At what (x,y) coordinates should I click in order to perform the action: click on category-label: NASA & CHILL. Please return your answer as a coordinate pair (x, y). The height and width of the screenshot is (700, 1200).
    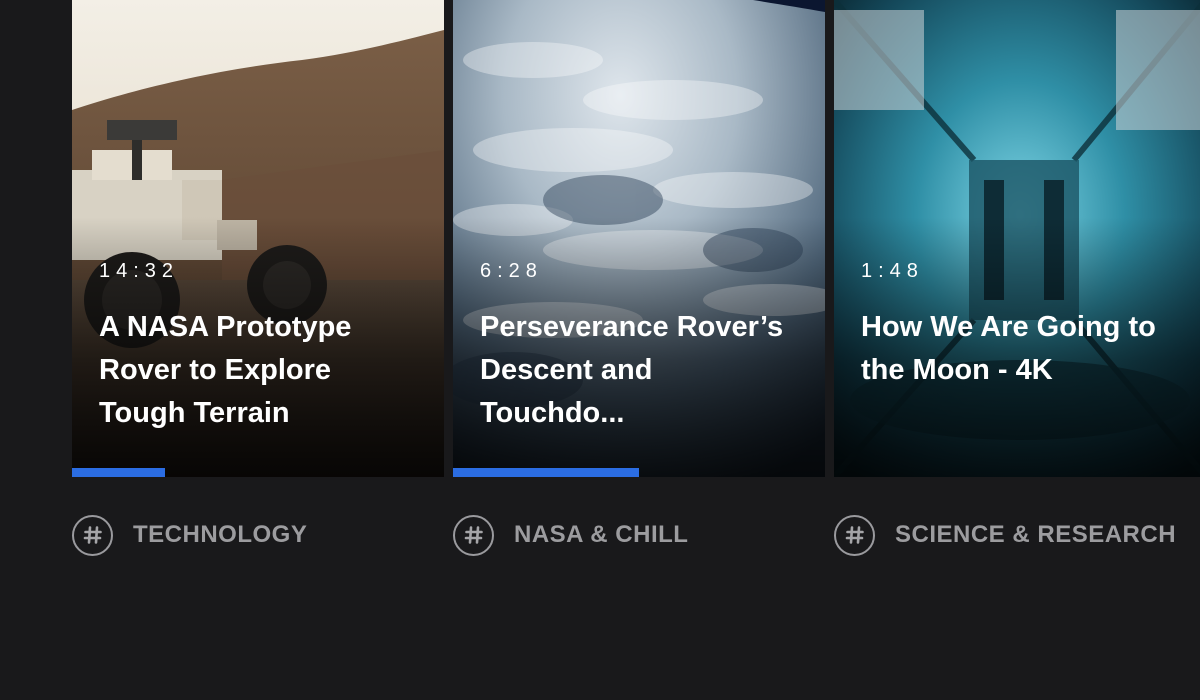
    Looking at the image, I should click on (601, 534).